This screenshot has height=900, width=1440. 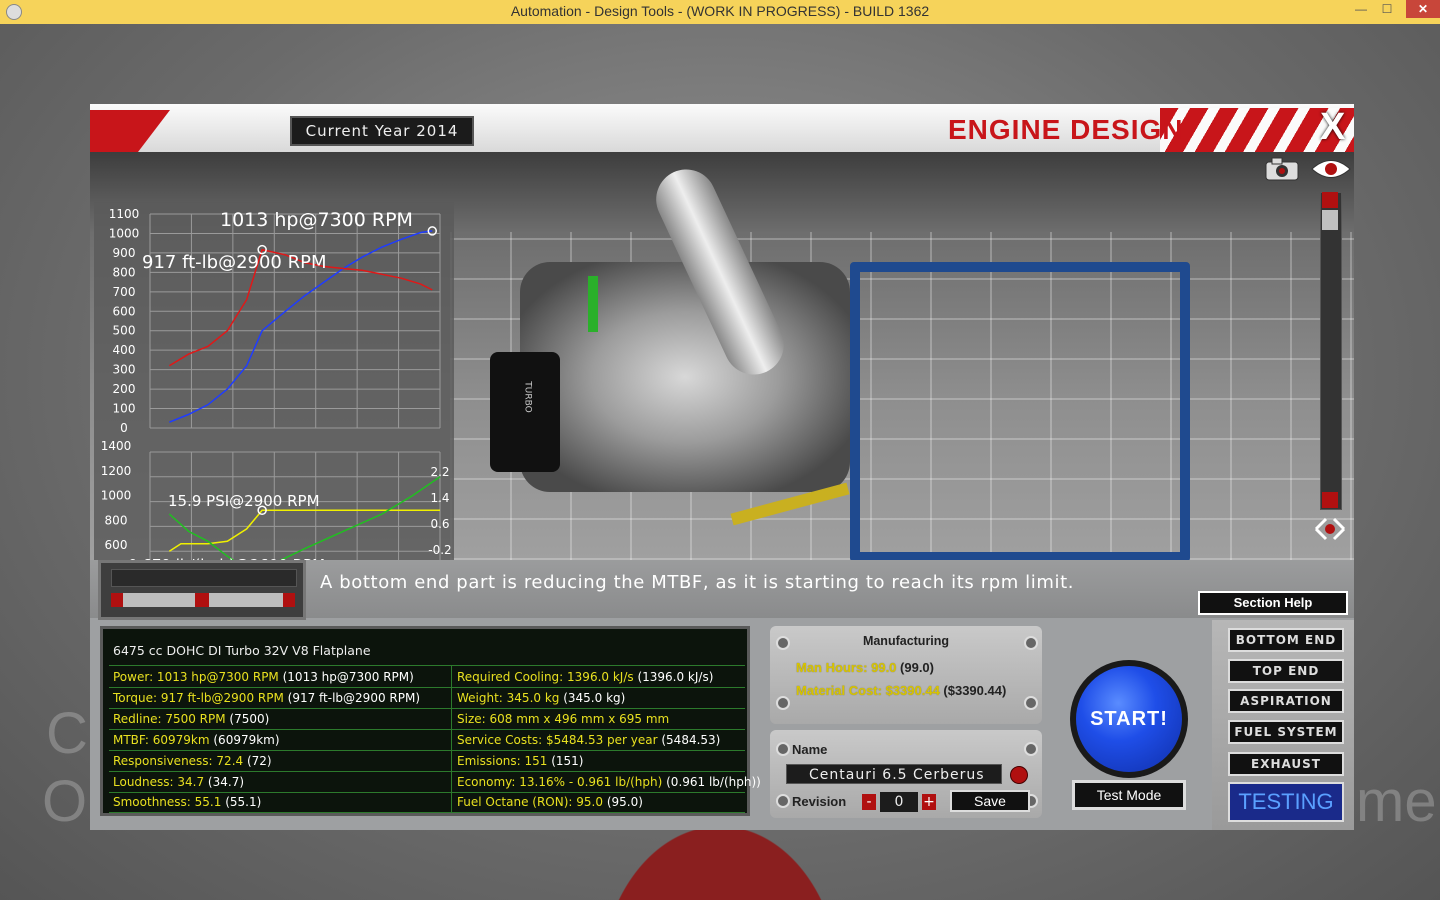 I want to click on stat-baseline: (95.0), so click(x=623, y=802).